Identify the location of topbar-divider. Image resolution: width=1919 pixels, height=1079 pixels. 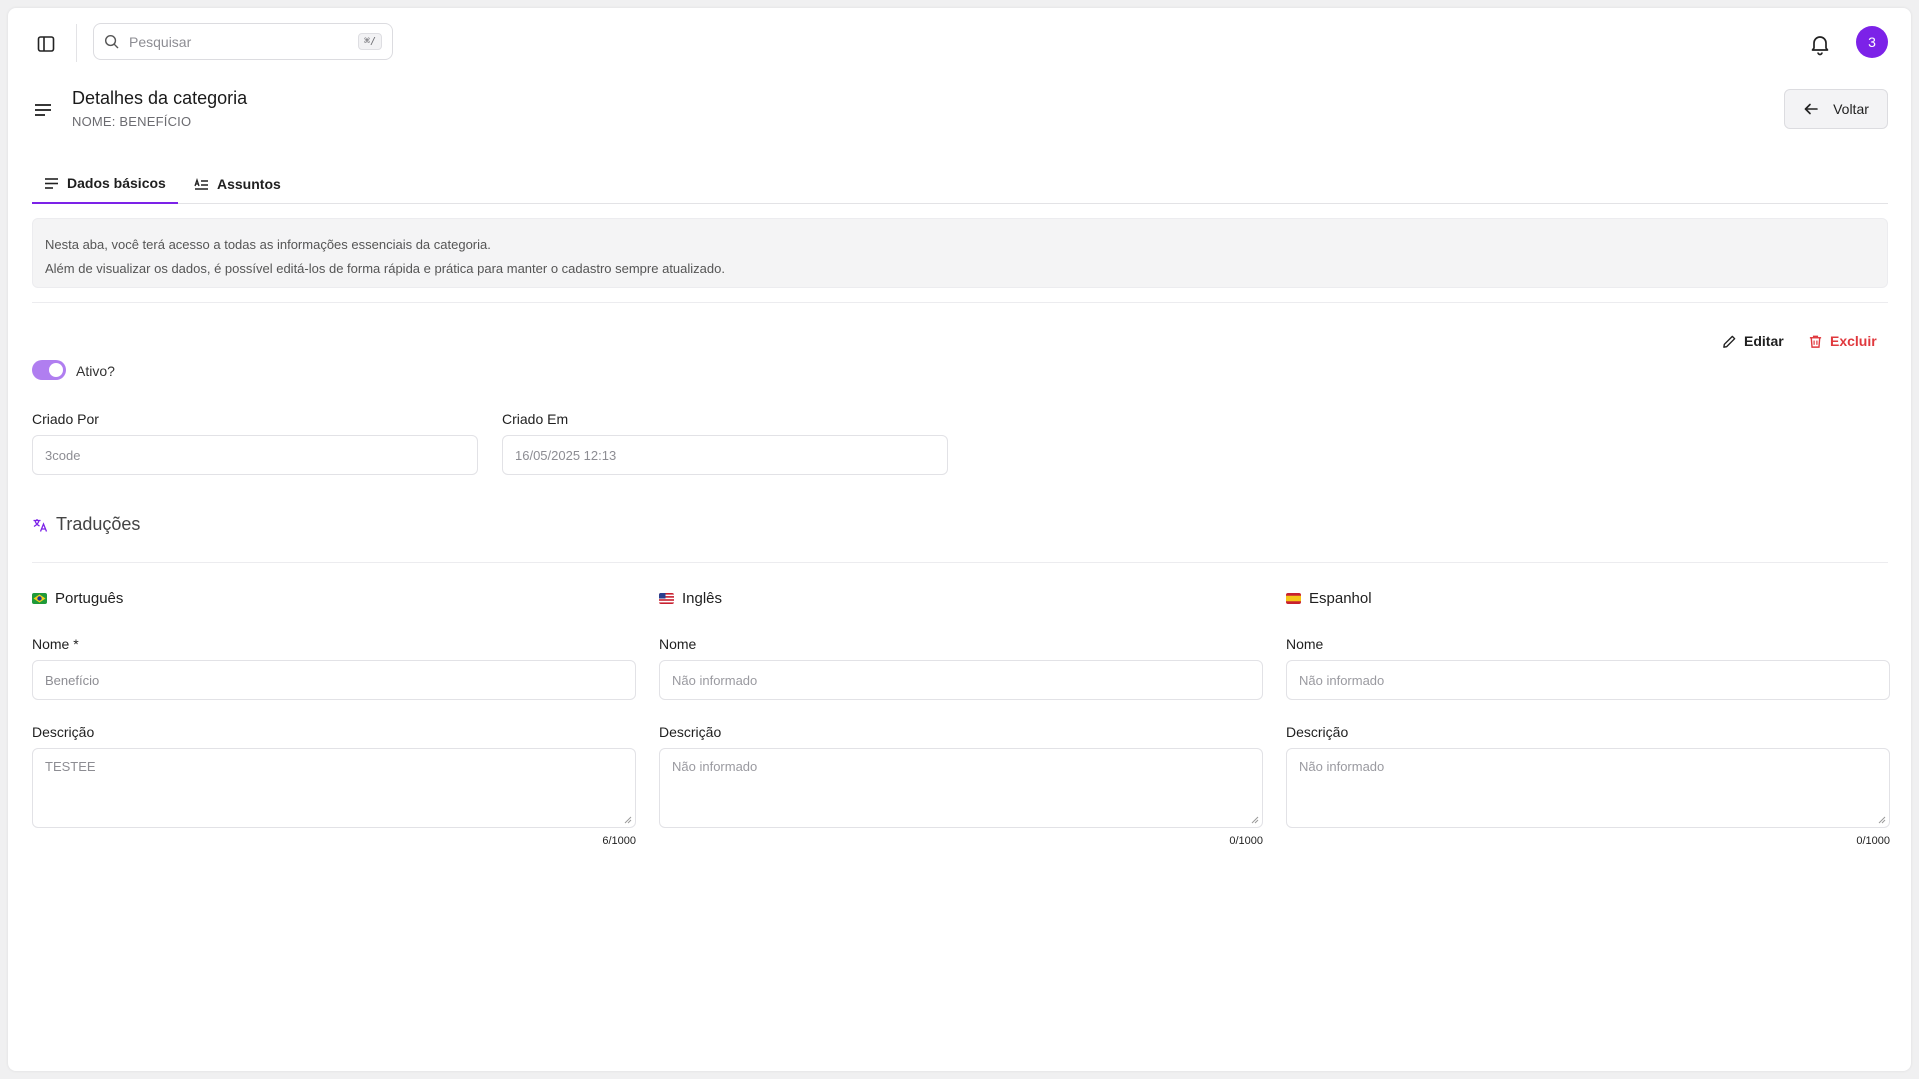
(76, 43).